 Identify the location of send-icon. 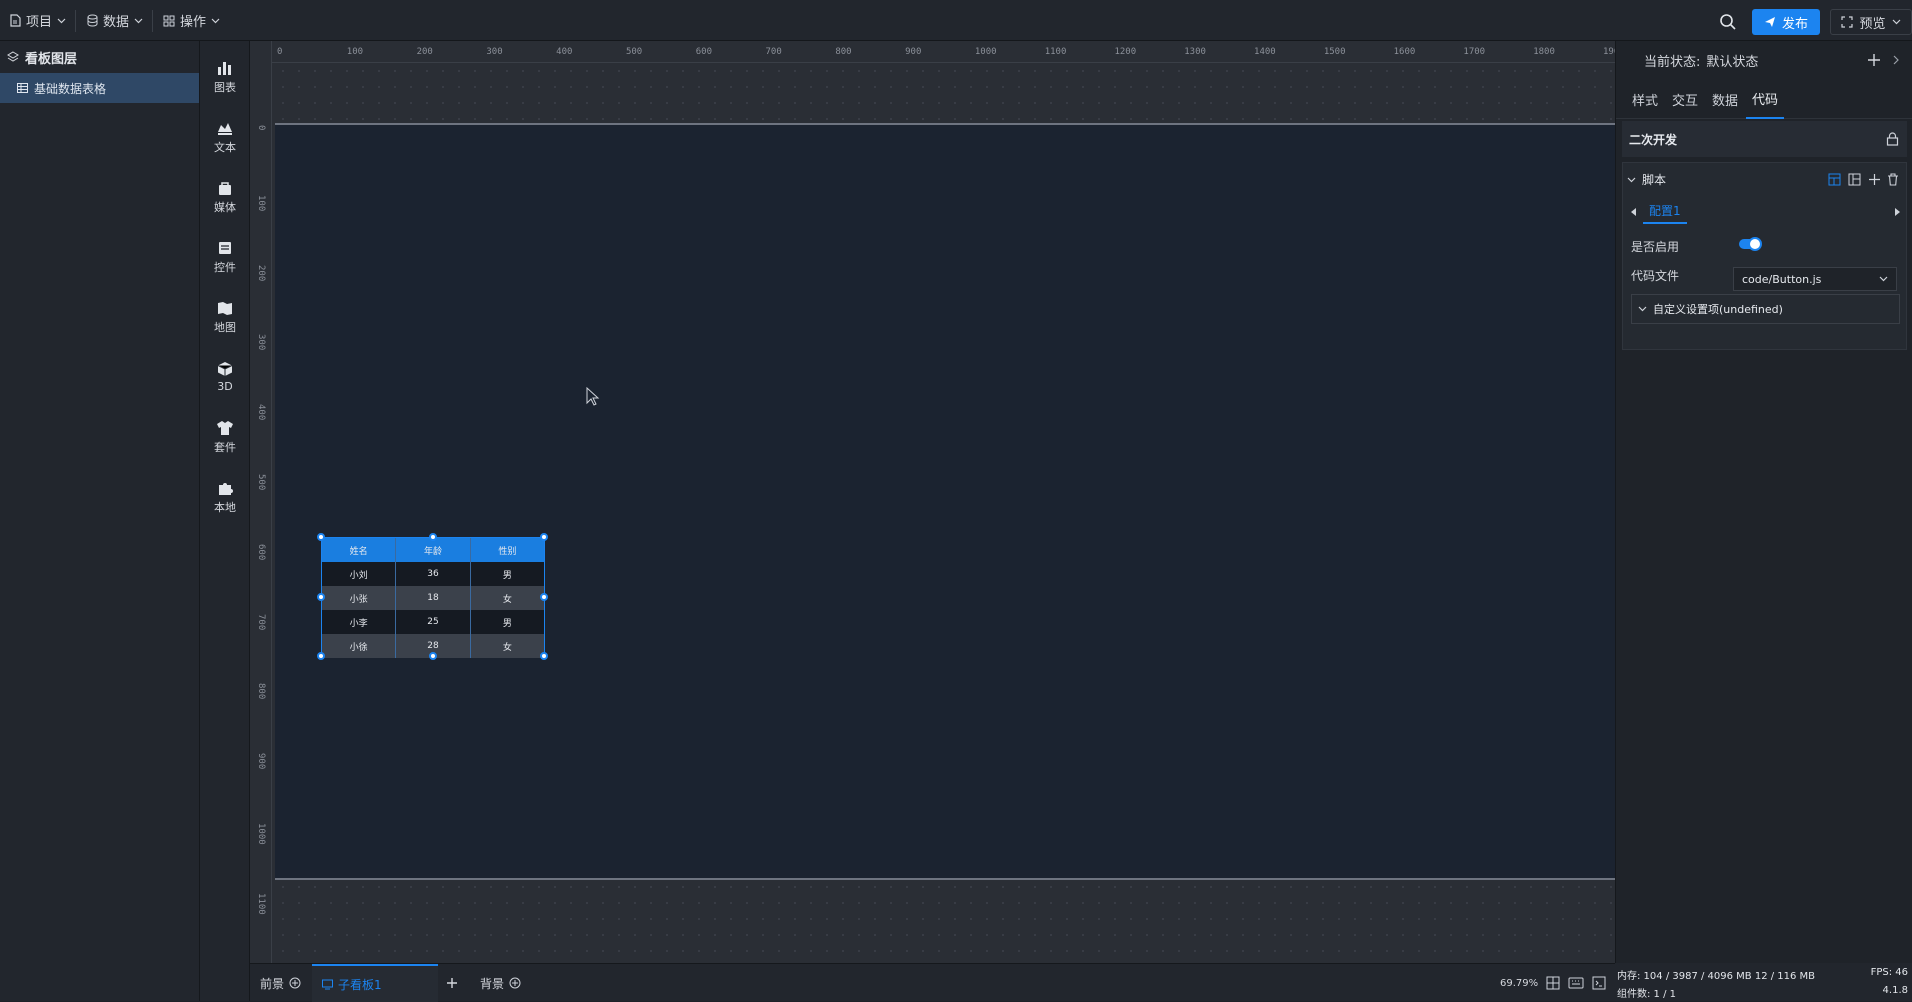
(1769, 22).